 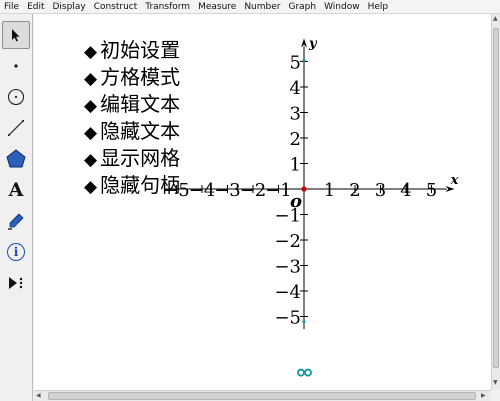 I want to click on menu-graph: Graph, so click(x=302, y=7).